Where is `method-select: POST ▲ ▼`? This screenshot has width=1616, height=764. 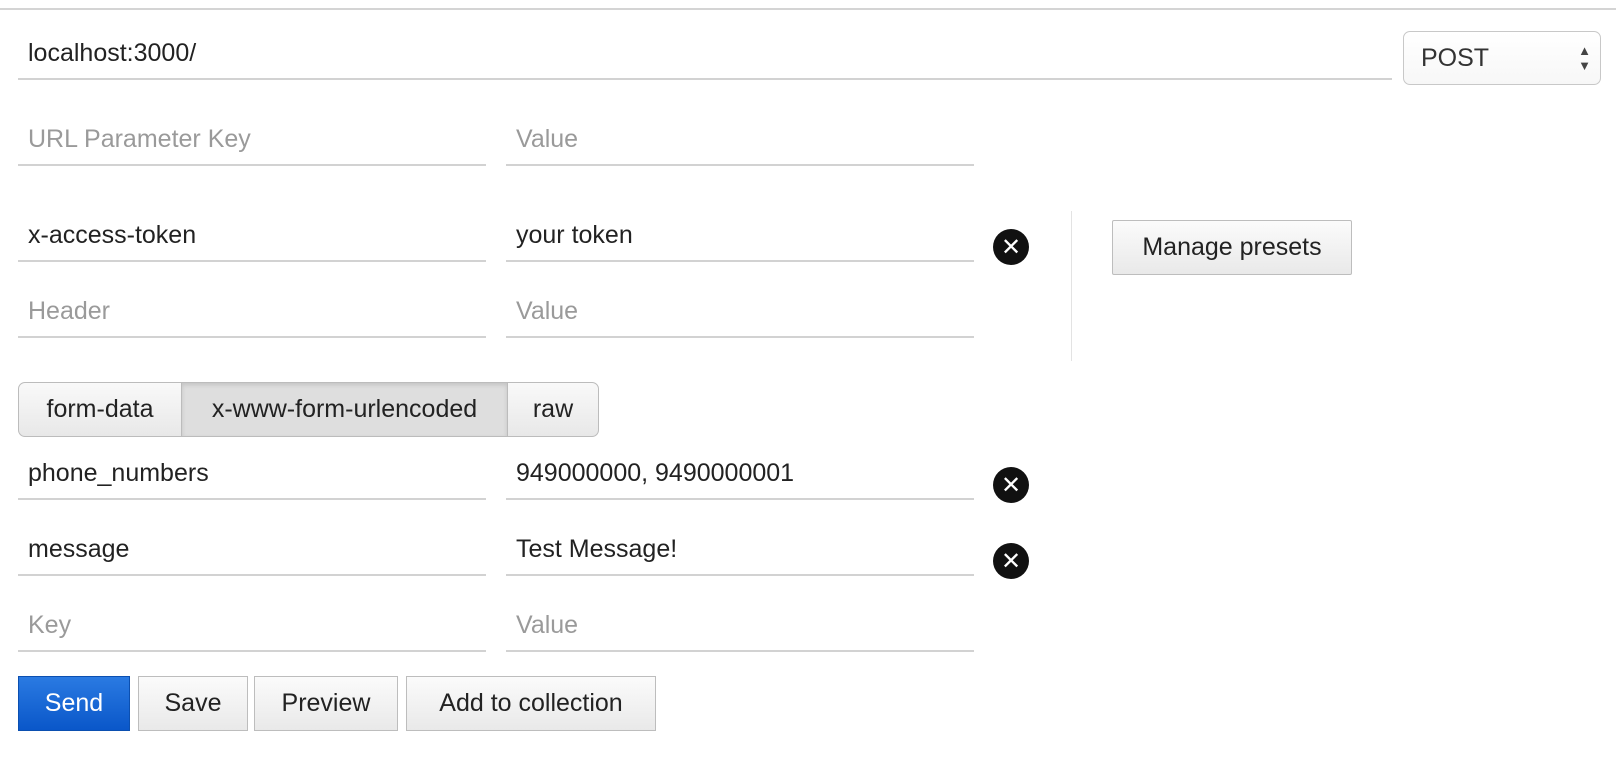 method-select: POST ▲ ▼ is located at coordinates (1502, 58).